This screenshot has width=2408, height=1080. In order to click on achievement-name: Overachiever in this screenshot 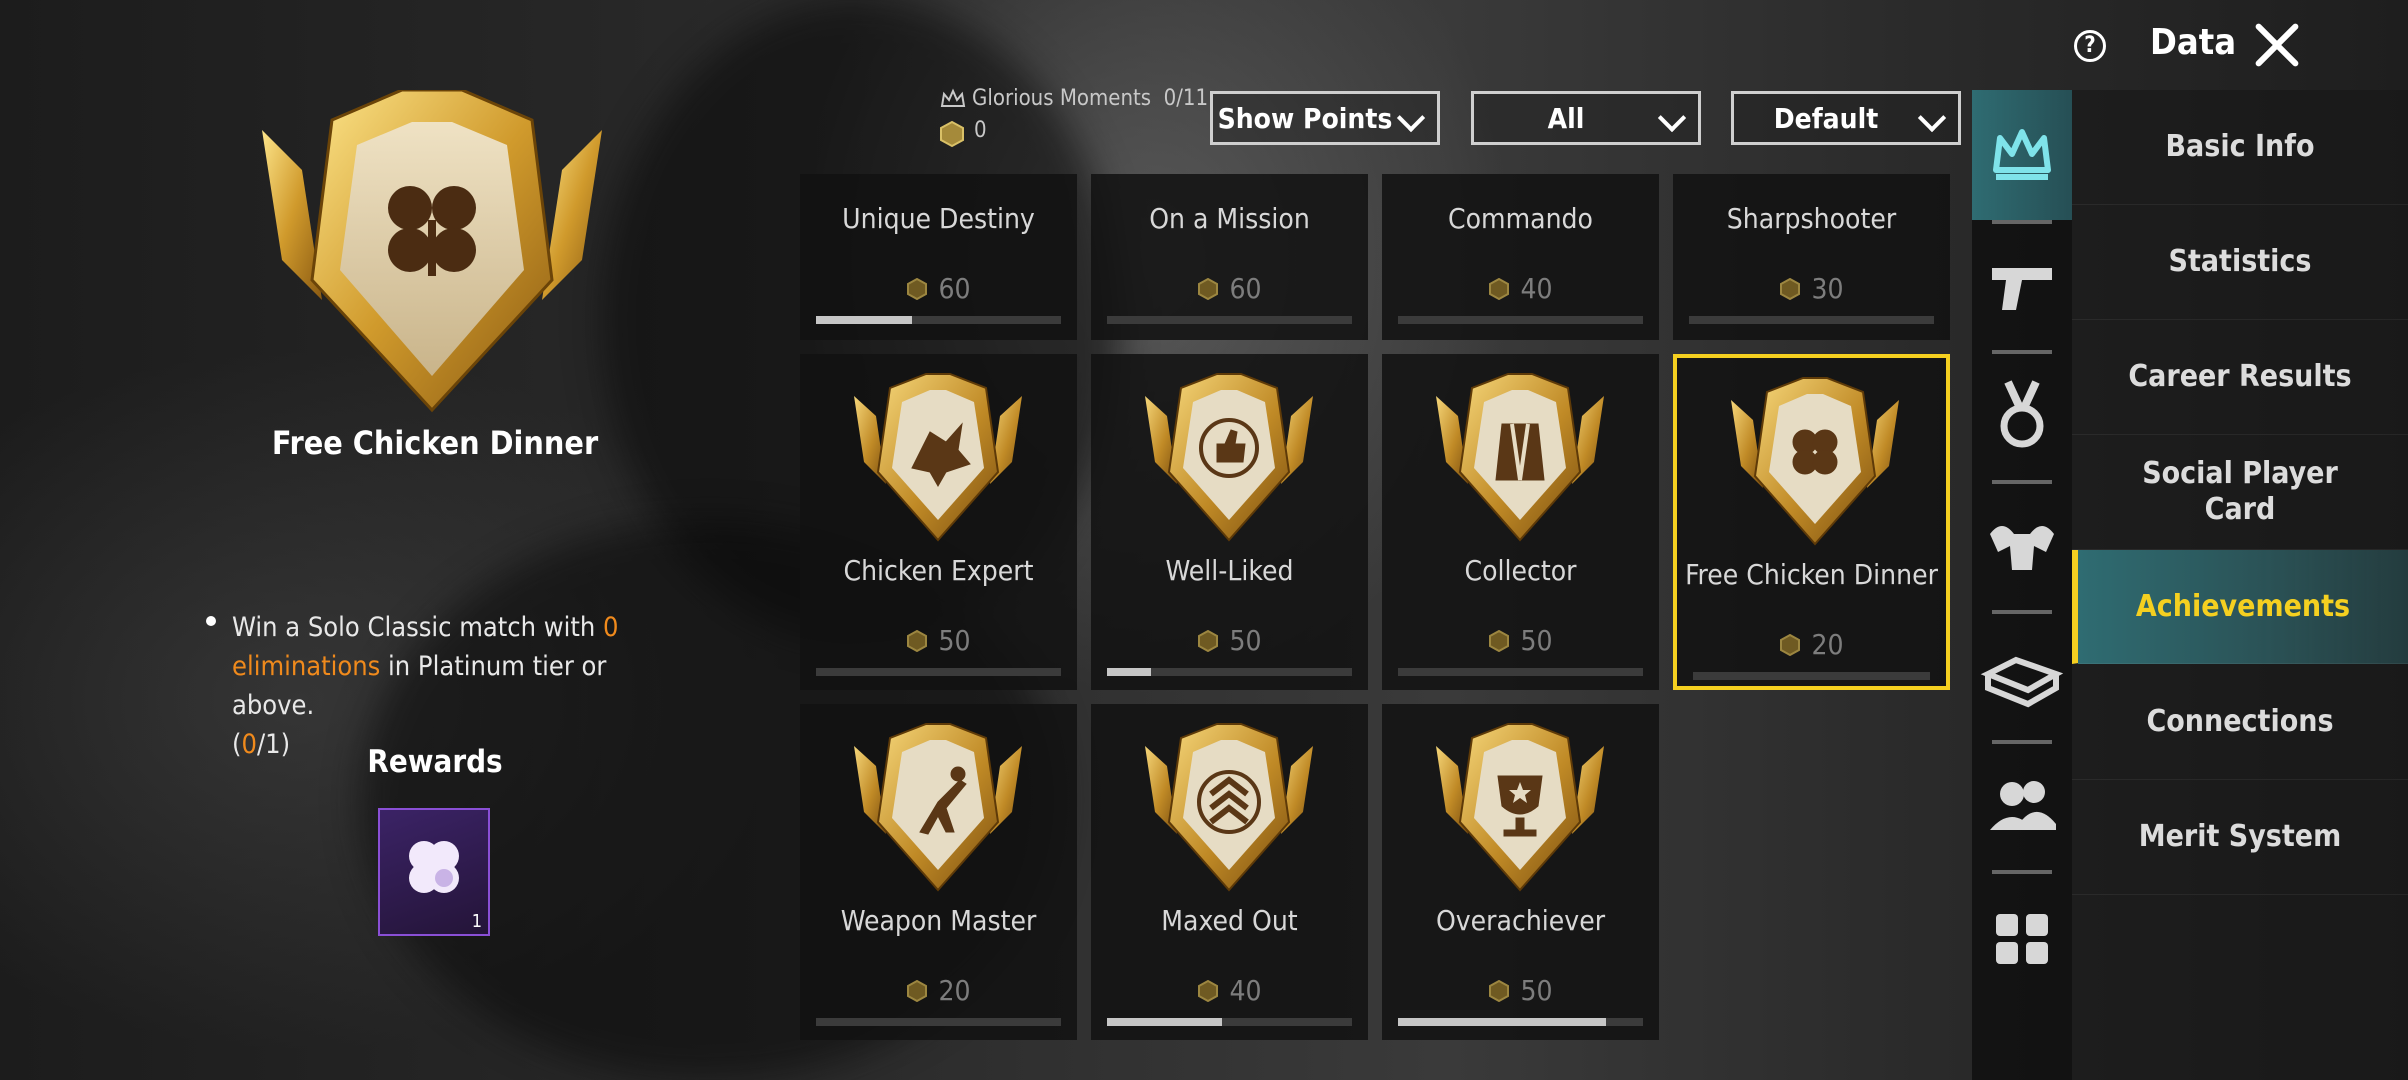, I will do `click(1520, 920)`.